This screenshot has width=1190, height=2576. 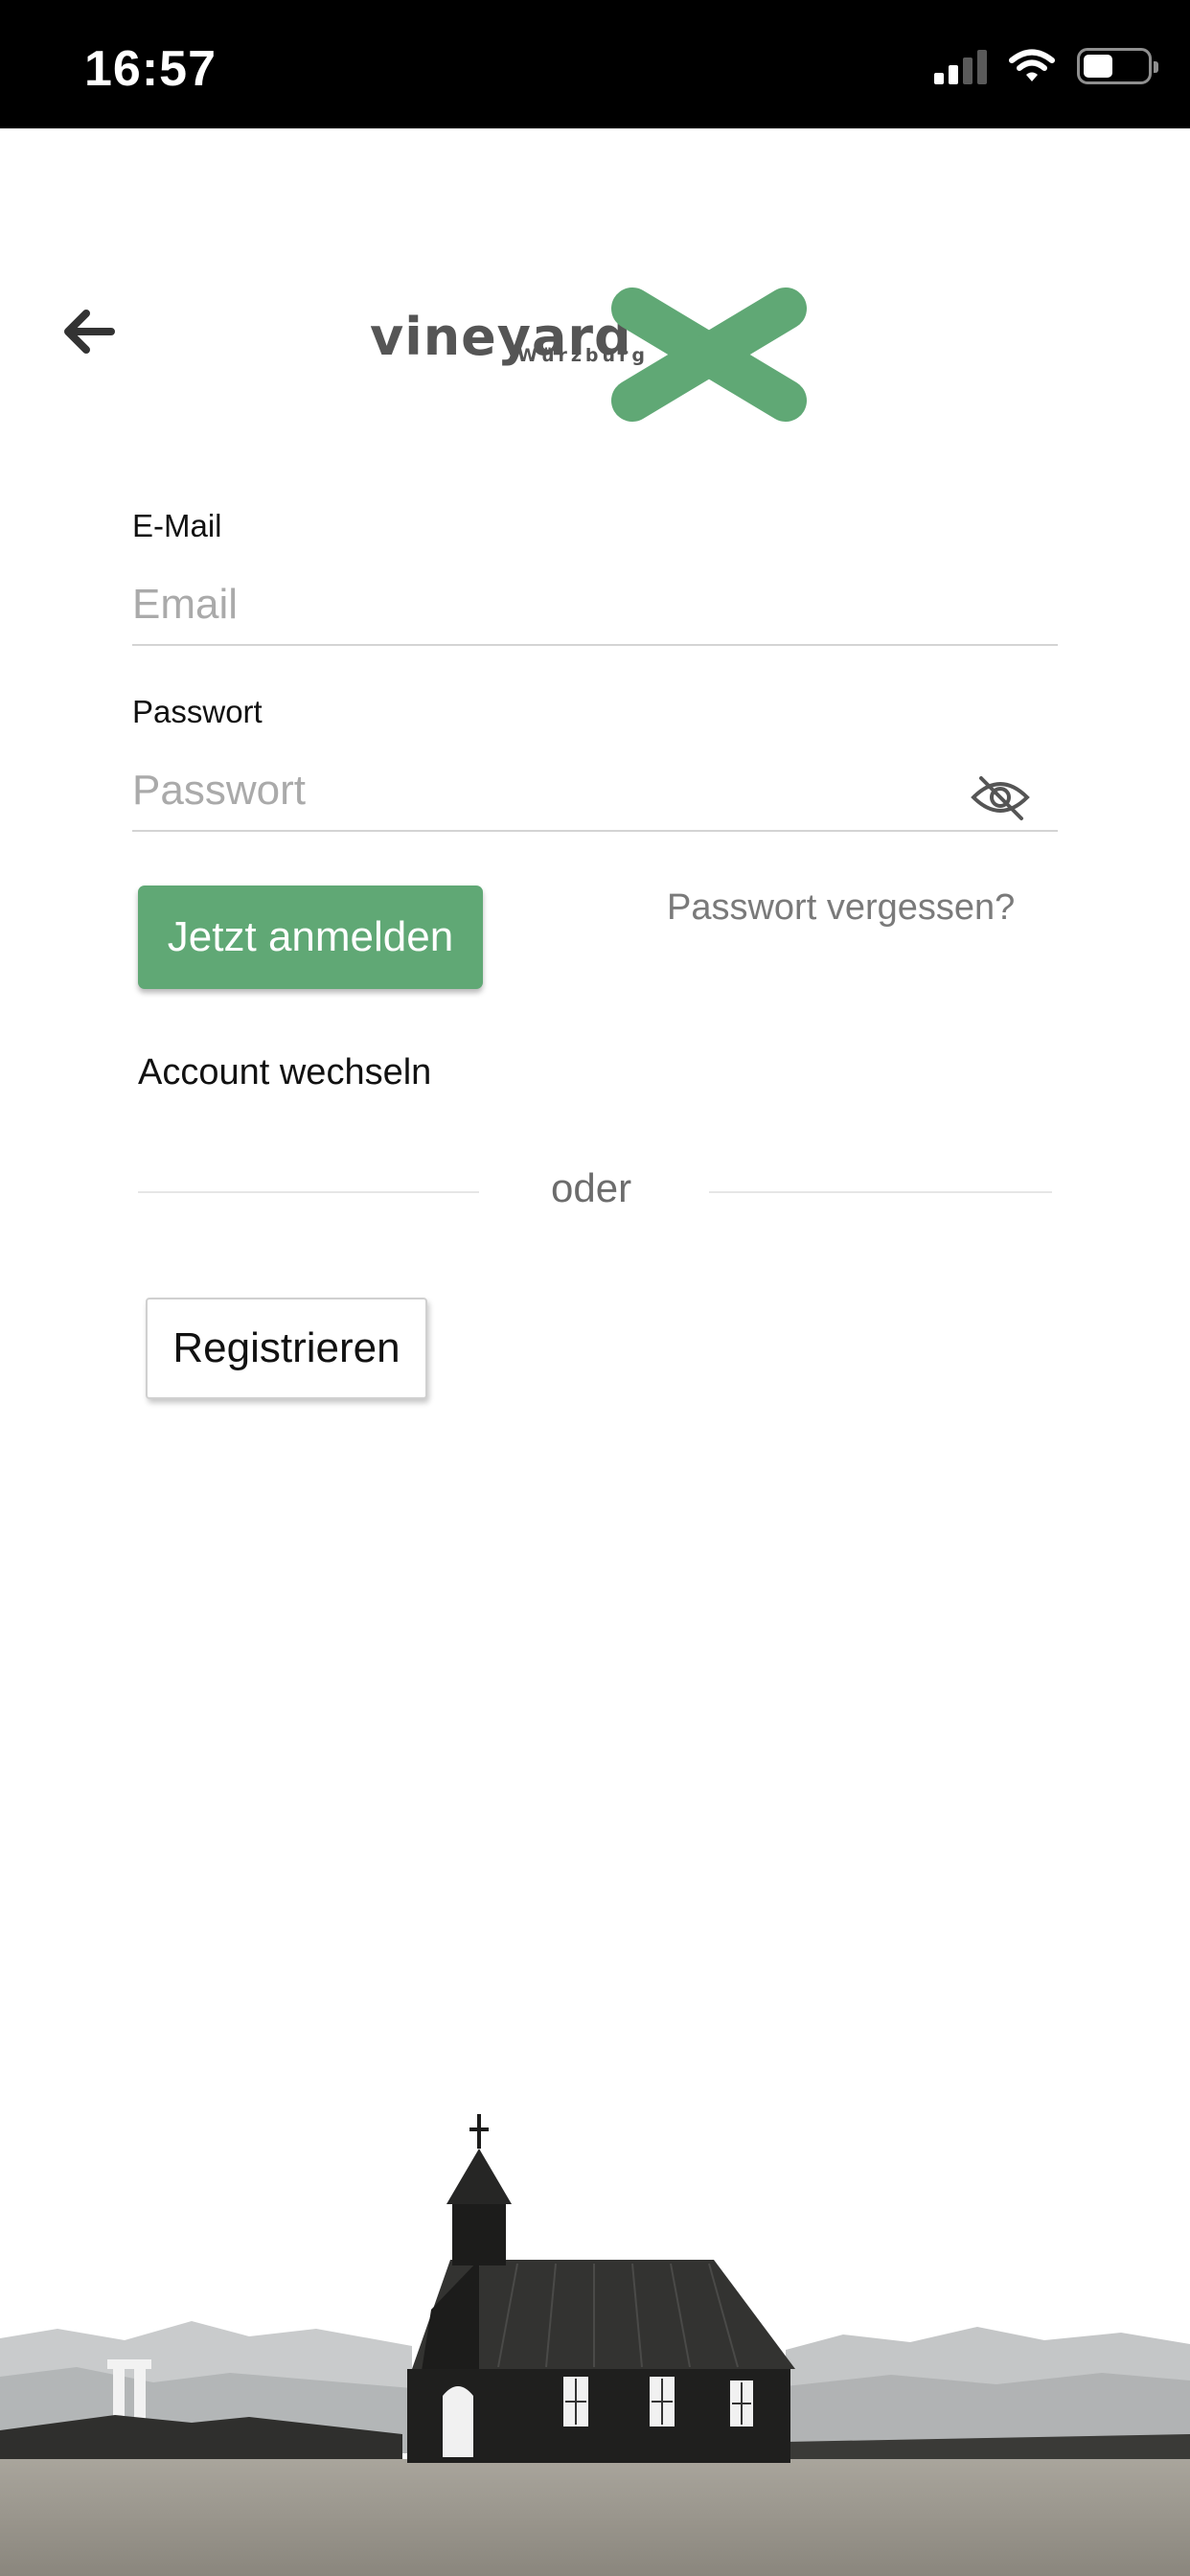 What do you see at coordinates (285, 1072) in the screenshot?
I see `switch-account-link: Account wechseln` at bounding box center [285, 1072].